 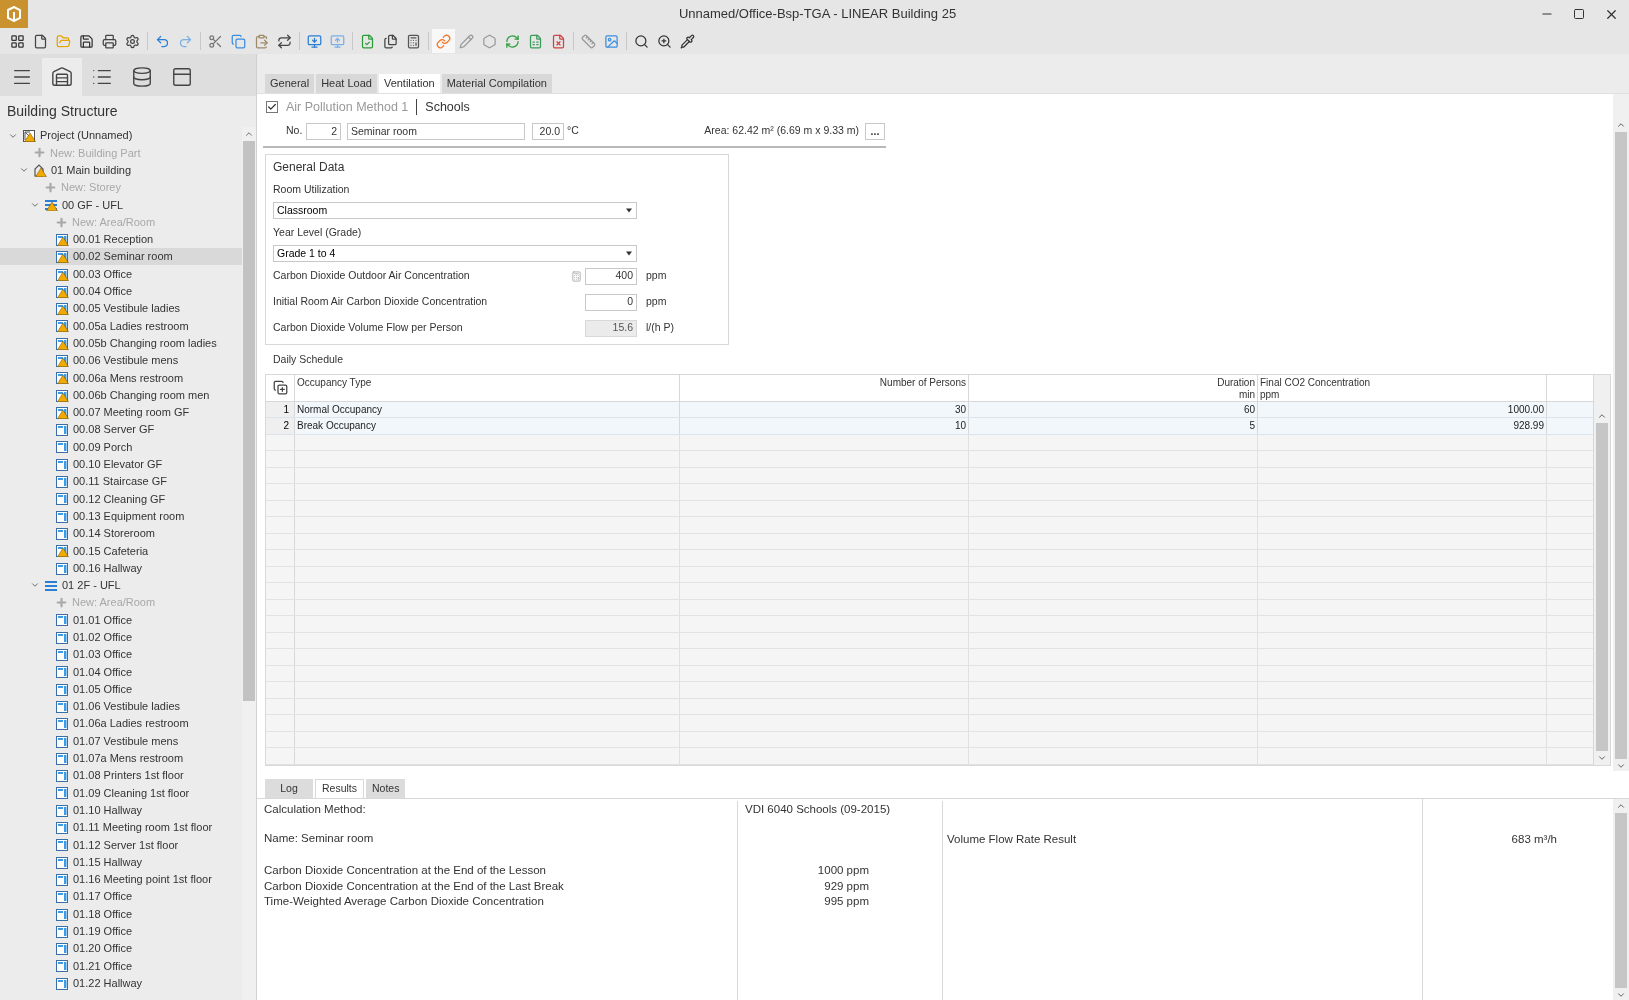 I want to click on tree-item: 01 2F - UFL, so click(x=121, y=585).